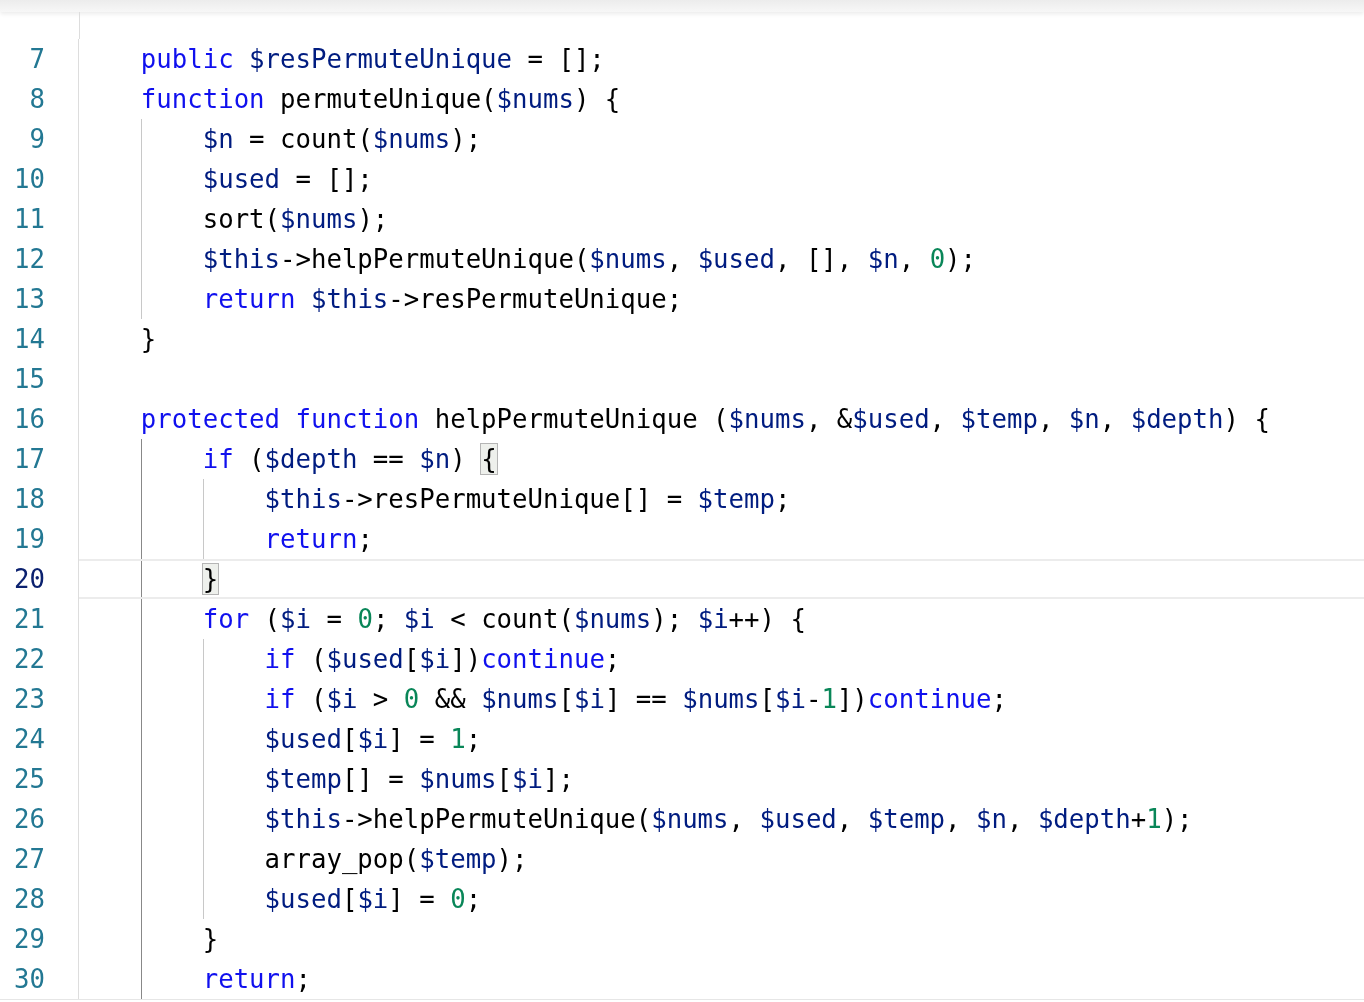 The height and width of the screenshot is (1002, 1364). Describe the element at coordinates (39, 379) in the screenshot. I see `line-number: 15` at that location.